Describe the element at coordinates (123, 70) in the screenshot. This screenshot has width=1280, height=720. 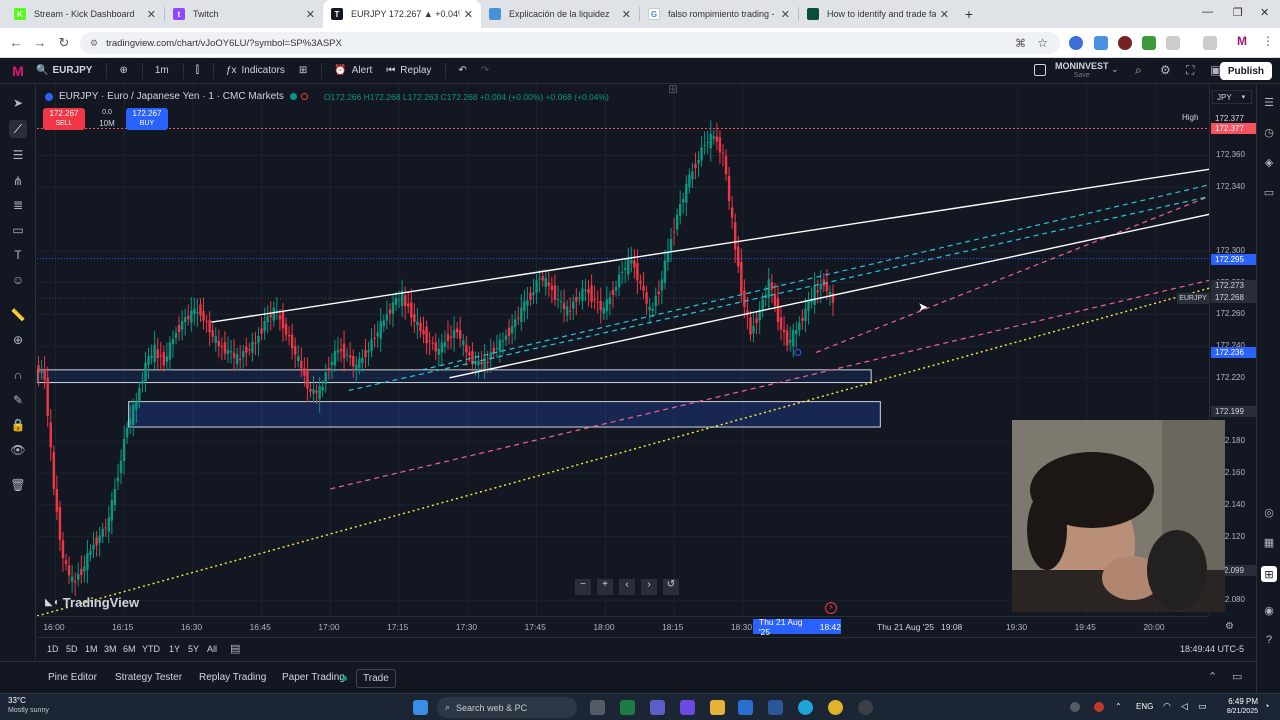
I see `compare-symbol-button: ⊕` at that location.